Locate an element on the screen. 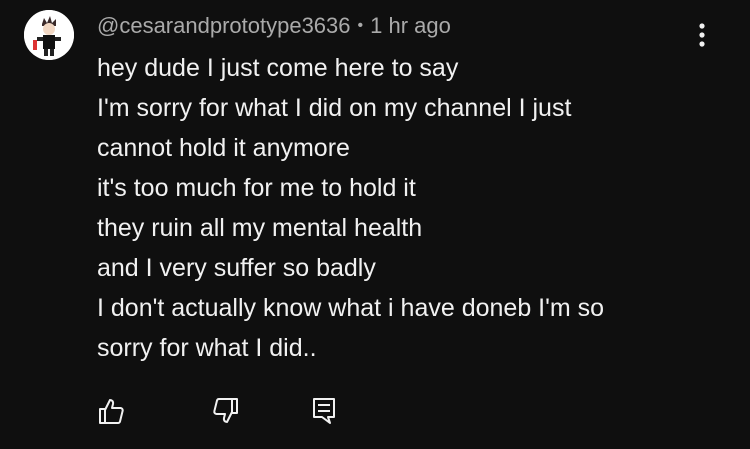 This screenshot has height=449, width=750. dislike-button is located at coordinates (226, 411).